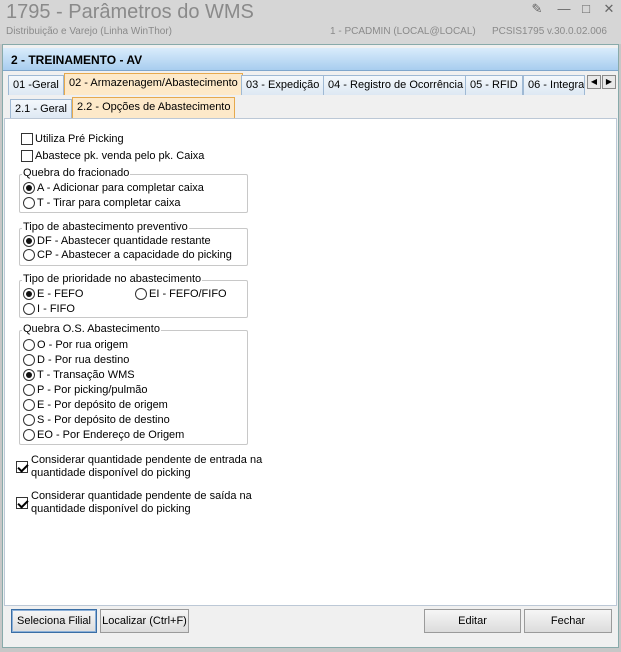 The width and height of the screenshot is (621, 652). What do you see at coordinates (92, 390) in the screenshot?
I see `radio-label: P - Por picking/pulmão` at bounding box center [92, 390].